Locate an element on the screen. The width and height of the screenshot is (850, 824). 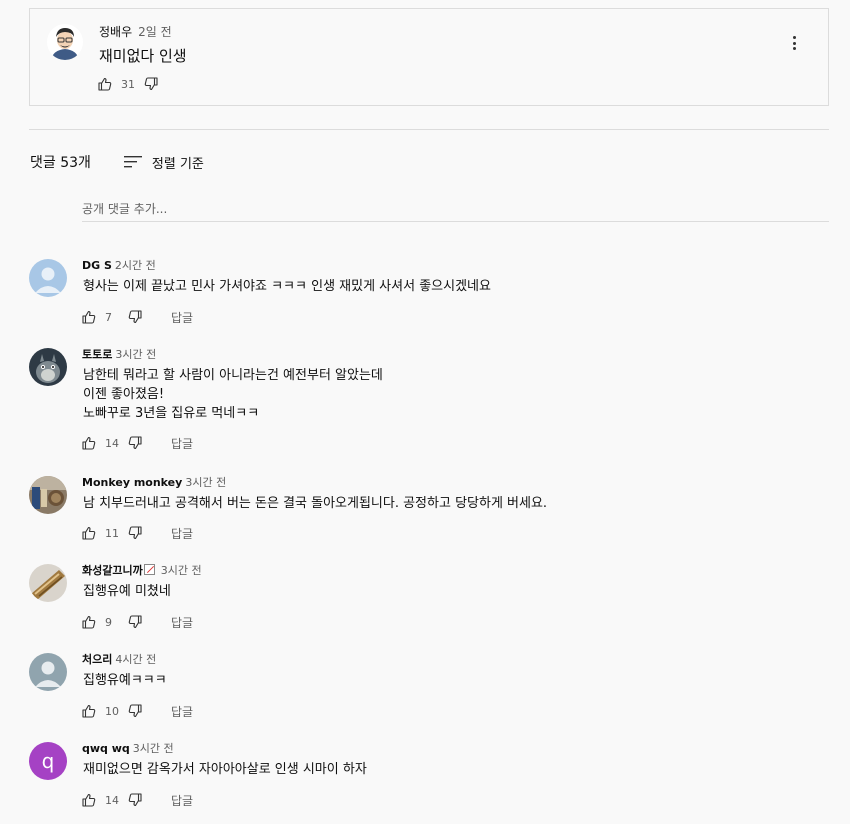
like-count: 11 is located at coordinates (112, 533).